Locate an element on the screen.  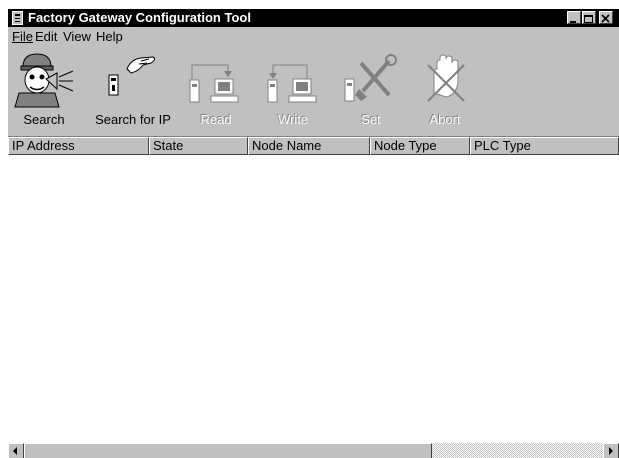
write-icon is located at coordinates (292, 83).